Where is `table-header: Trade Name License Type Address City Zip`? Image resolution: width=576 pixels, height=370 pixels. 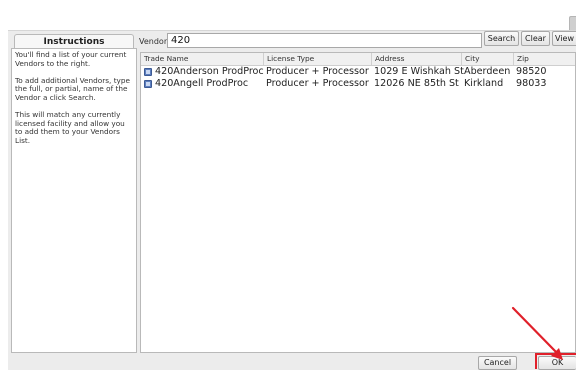 table-header: Trade Name License Type Address City Zip is located at coordinates (358, 59).